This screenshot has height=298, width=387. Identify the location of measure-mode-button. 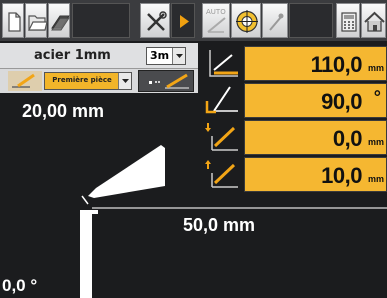
(166, 81).